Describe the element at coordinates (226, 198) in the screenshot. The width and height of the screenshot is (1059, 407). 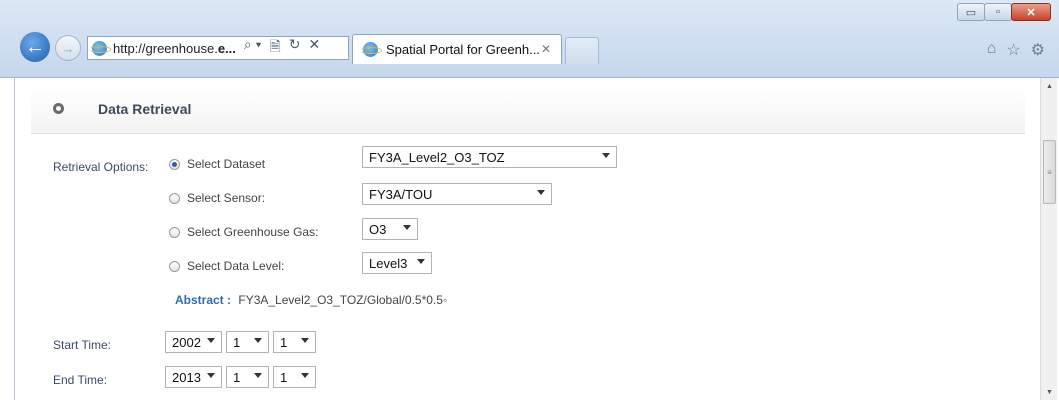
I see `sensor-option-label: Select Sensor:` at that location.